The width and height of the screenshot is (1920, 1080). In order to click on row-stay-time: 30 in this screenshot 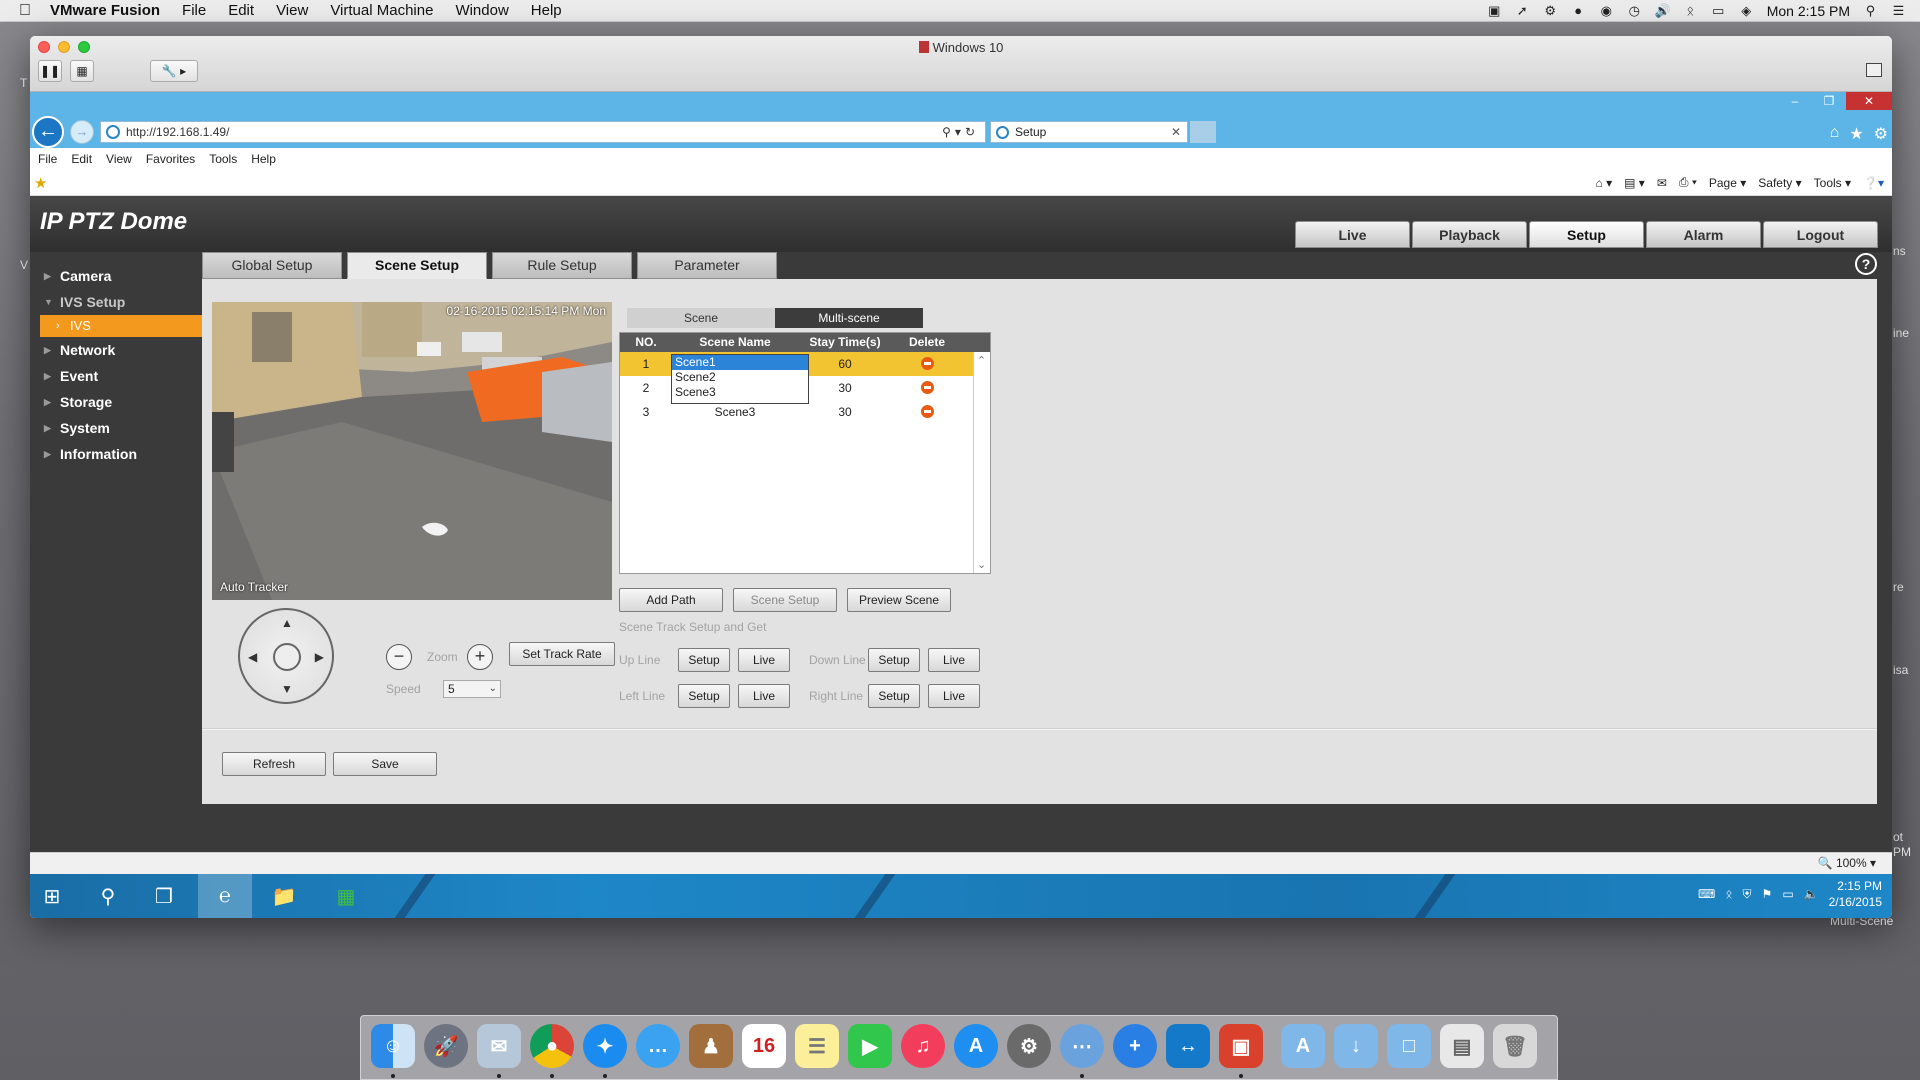, I will do `click(845, 412)`.